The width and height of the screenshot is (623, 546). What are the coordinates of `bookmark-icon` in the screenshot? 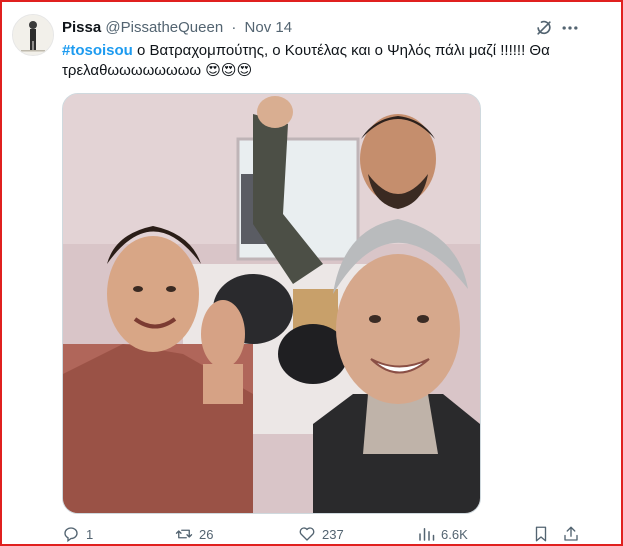 It's located at (541, 534).